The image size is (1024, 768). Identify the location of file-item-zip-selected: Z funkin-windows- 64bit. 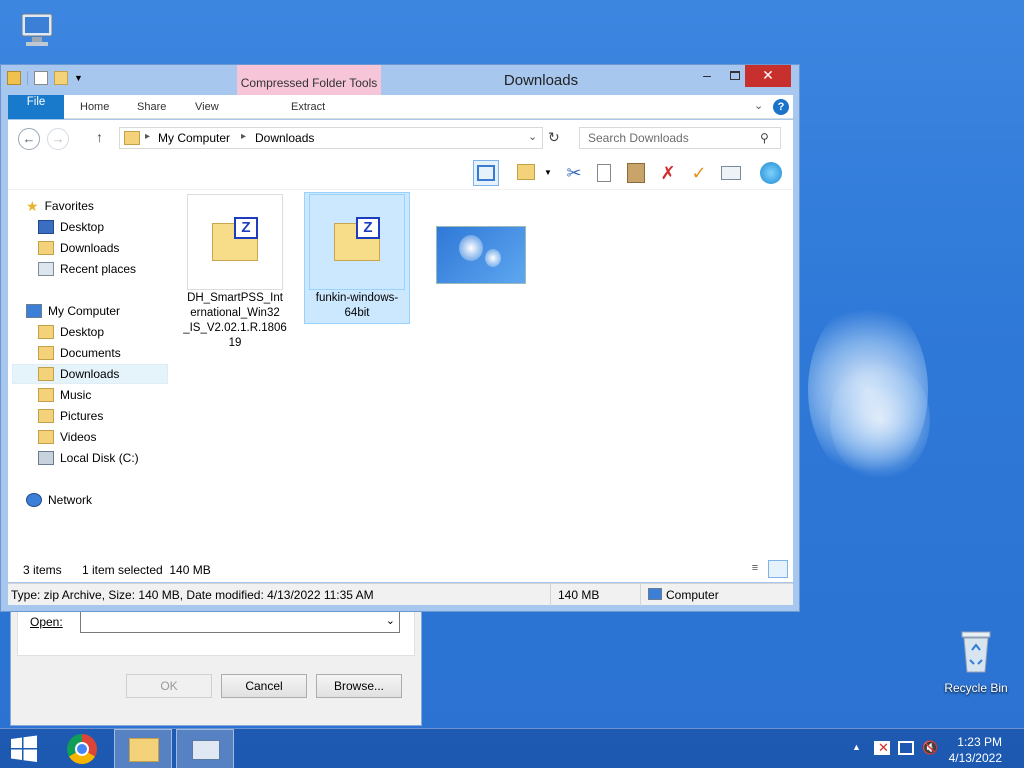
(357, 258).